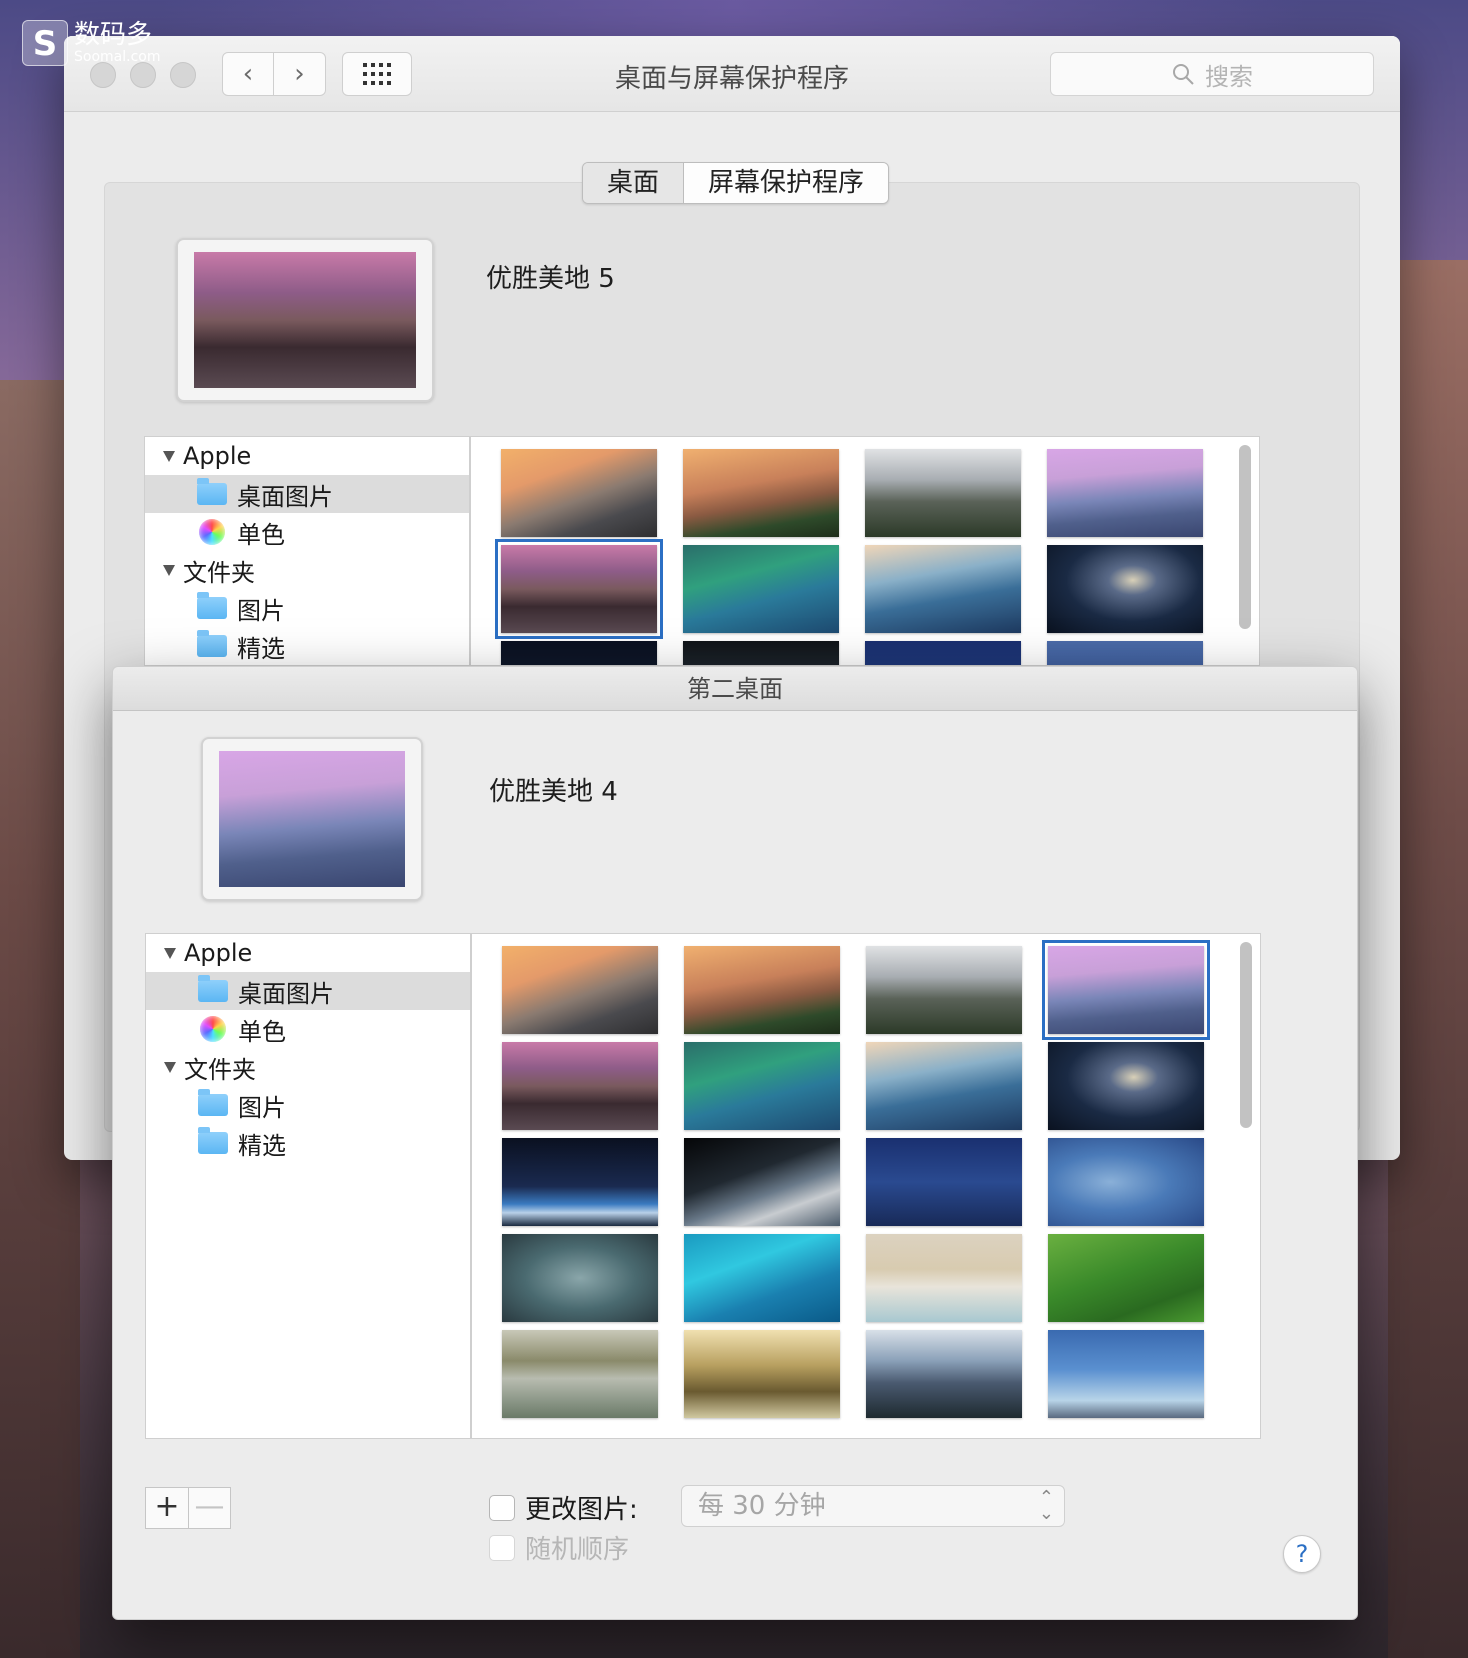 The height and width of the screenshot is (1658, 1468). Describe the element at coordinates (550, 279) in the screenshot. I see `wallpaper-name: 优胜美地 5` at that location.